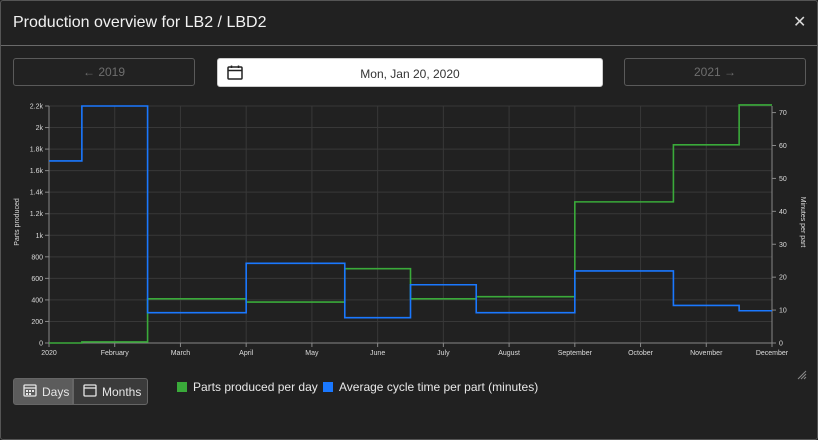 The height and width of the screenshot is (440, 818). I want to click on date-value: Mon, Jan 20, 2020, so click(410, 74).